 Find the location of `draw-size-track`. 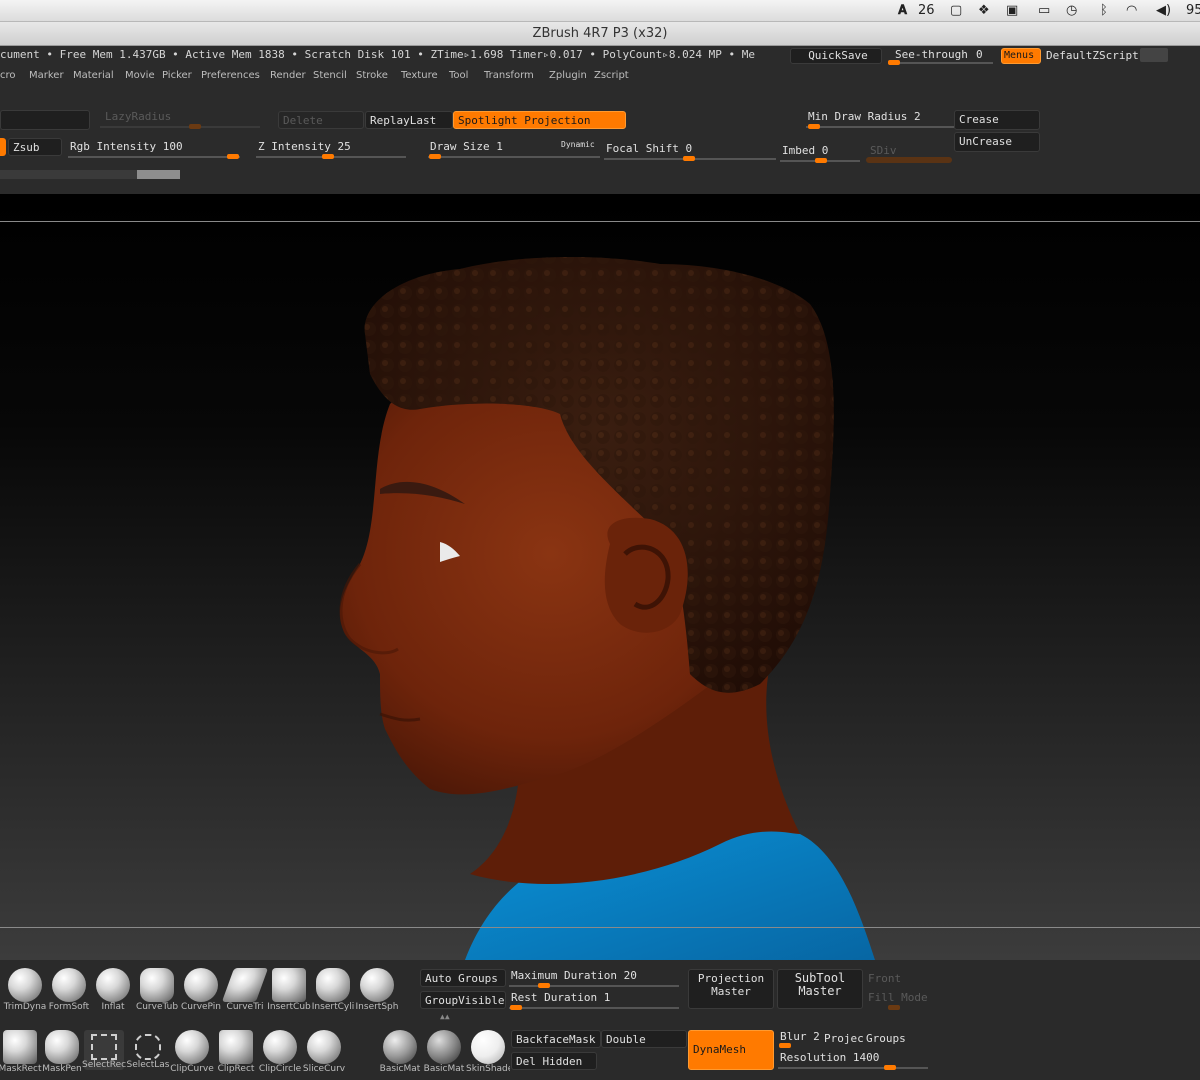

draw-size-track is located at coordinates (514, 157).